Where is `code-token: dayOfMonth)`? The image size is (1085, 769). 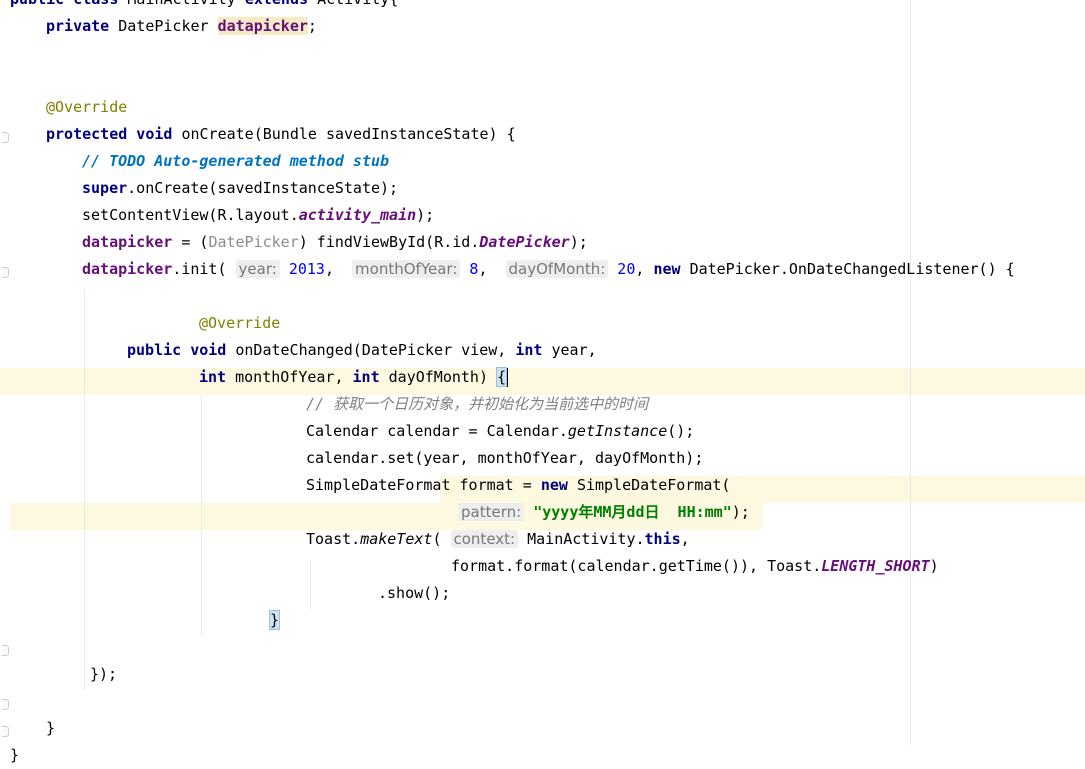 code-token: dayOfMonth) is located at coordinates (443, 377).